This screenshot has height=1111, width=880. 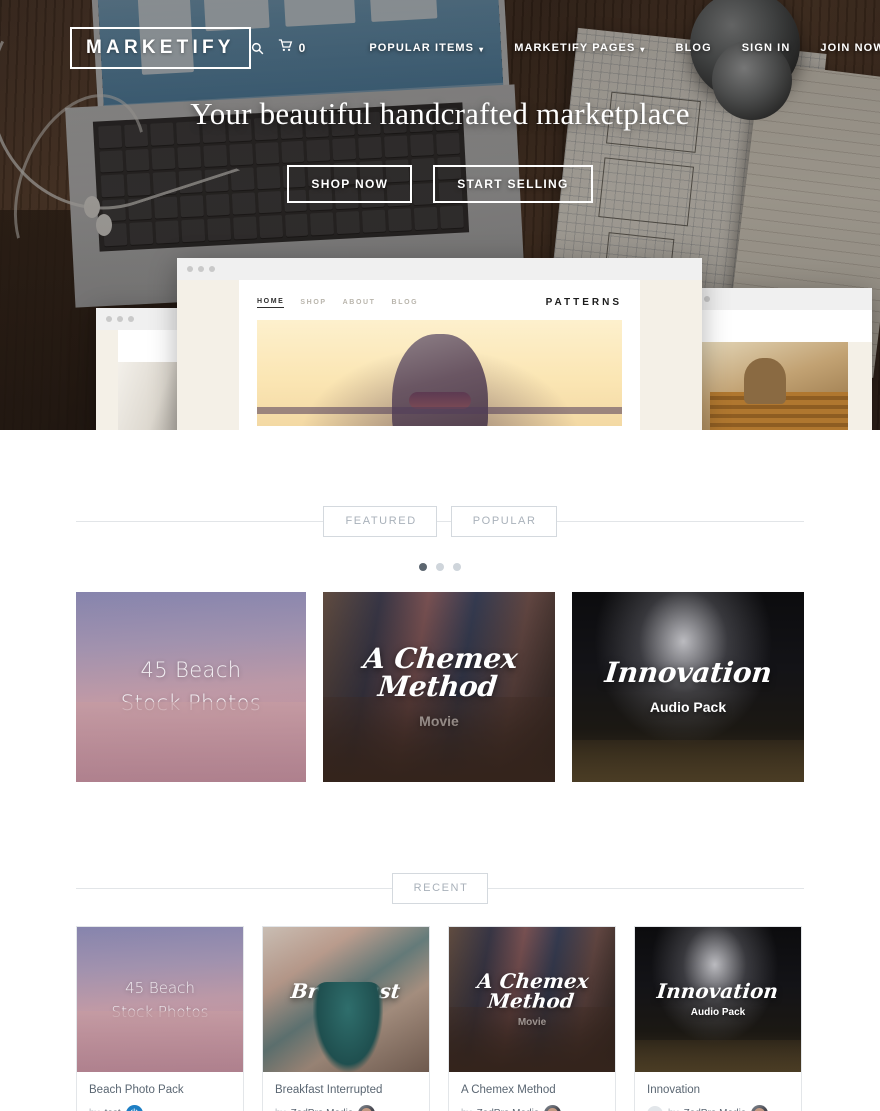 I want to click on featured-tabs-divider: FEATURED POPULAR, so click(x=440, y=521).